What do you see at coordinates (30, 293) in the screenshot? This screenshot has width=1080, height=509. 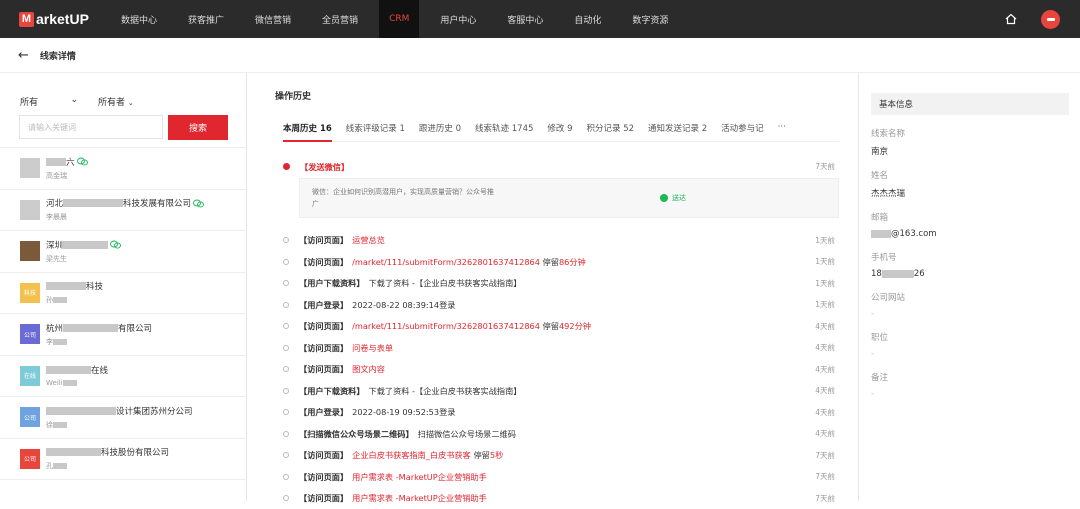 I see `lead-avatar: 科技` at bounding box center [30, 293].